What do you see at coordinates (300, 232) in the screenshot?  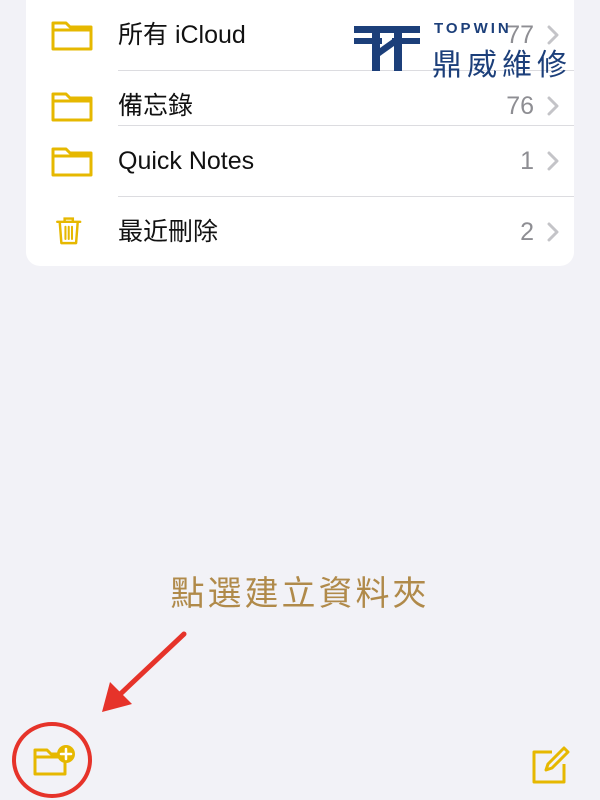 I see `folder-row-recently-deleted: 最近刪除 2` at bounding box center [300, 232].